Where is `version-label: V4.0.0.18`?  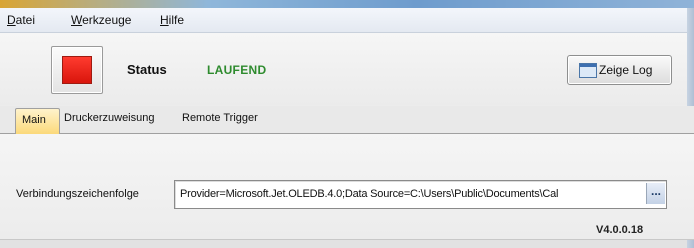 version-label: V4.0.0.18 is located at coordinates (620, 230).